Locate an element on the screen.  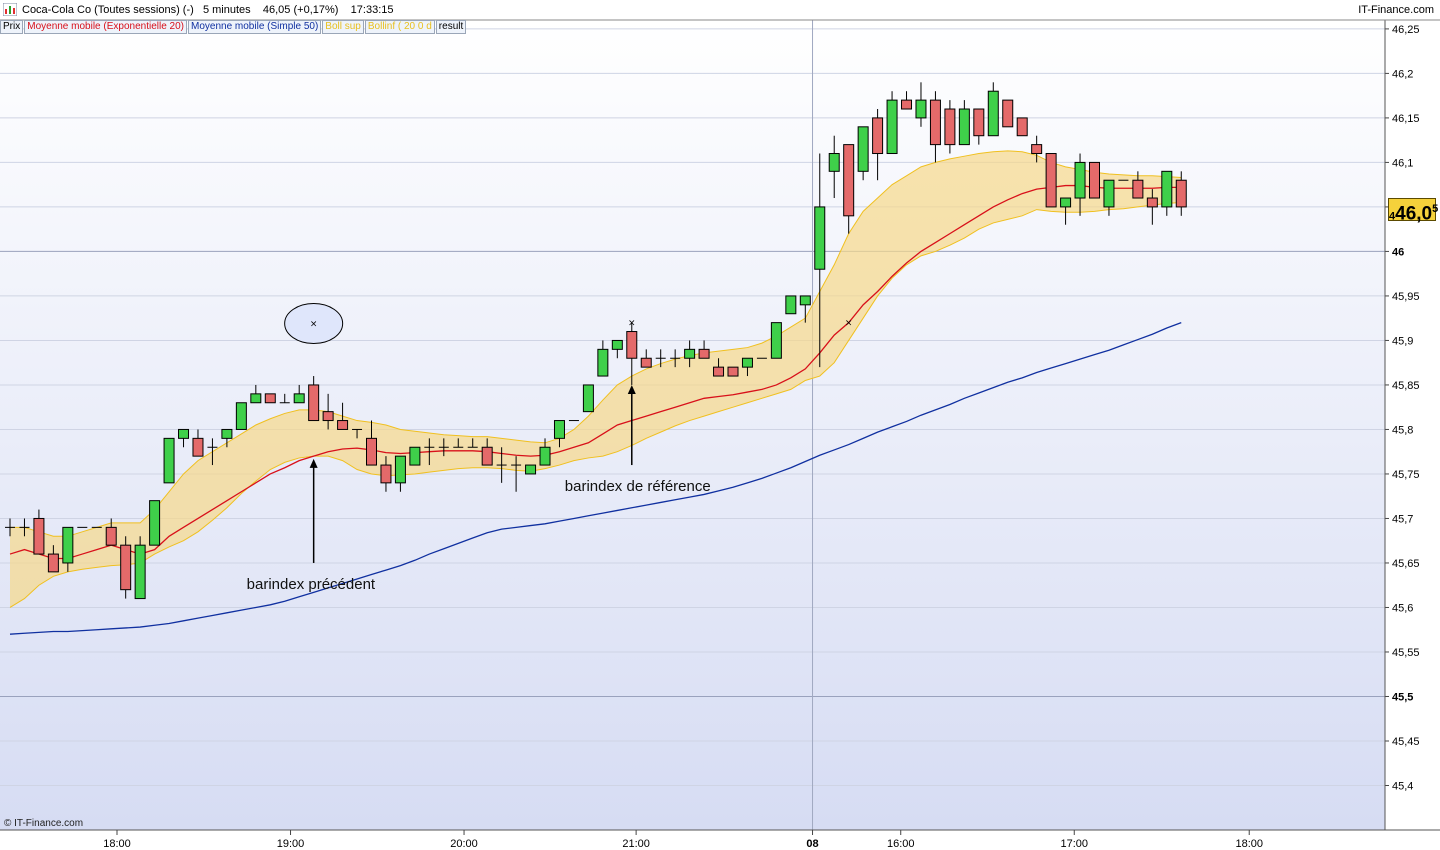
interval-label: 5 minutes is located at coordinates (226, 10).